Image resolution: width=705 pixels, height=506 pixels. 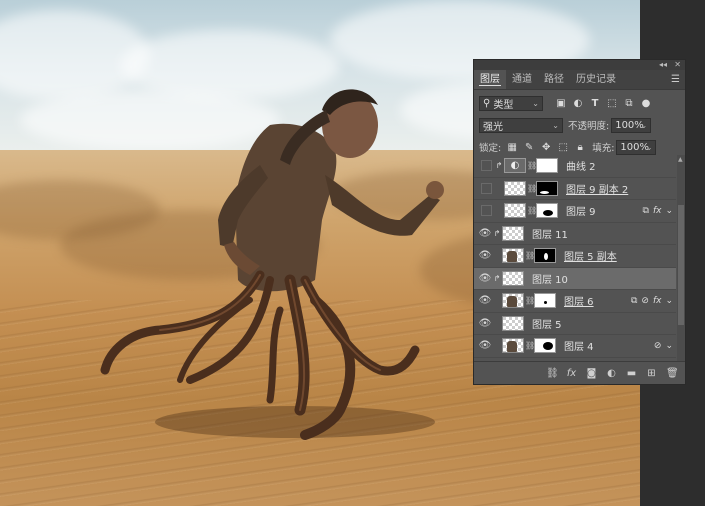 I want to click on opacity-value: 100%, so click(x=629, y=125).